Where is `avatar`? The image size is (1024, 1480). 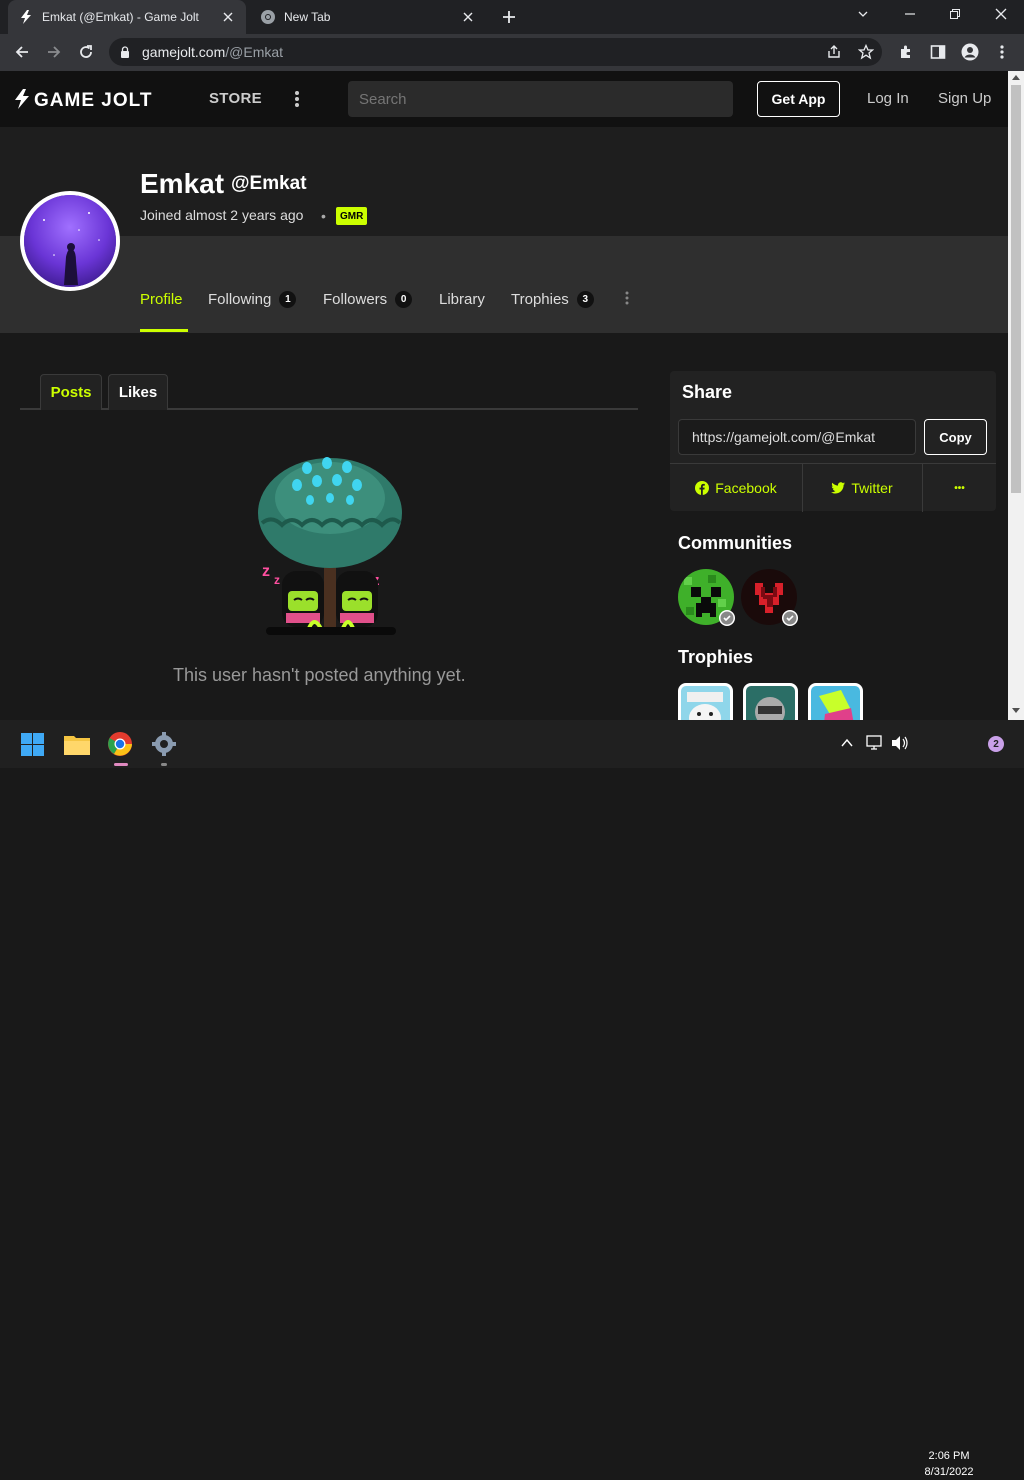 avatar is located at coordinates (70, 241).